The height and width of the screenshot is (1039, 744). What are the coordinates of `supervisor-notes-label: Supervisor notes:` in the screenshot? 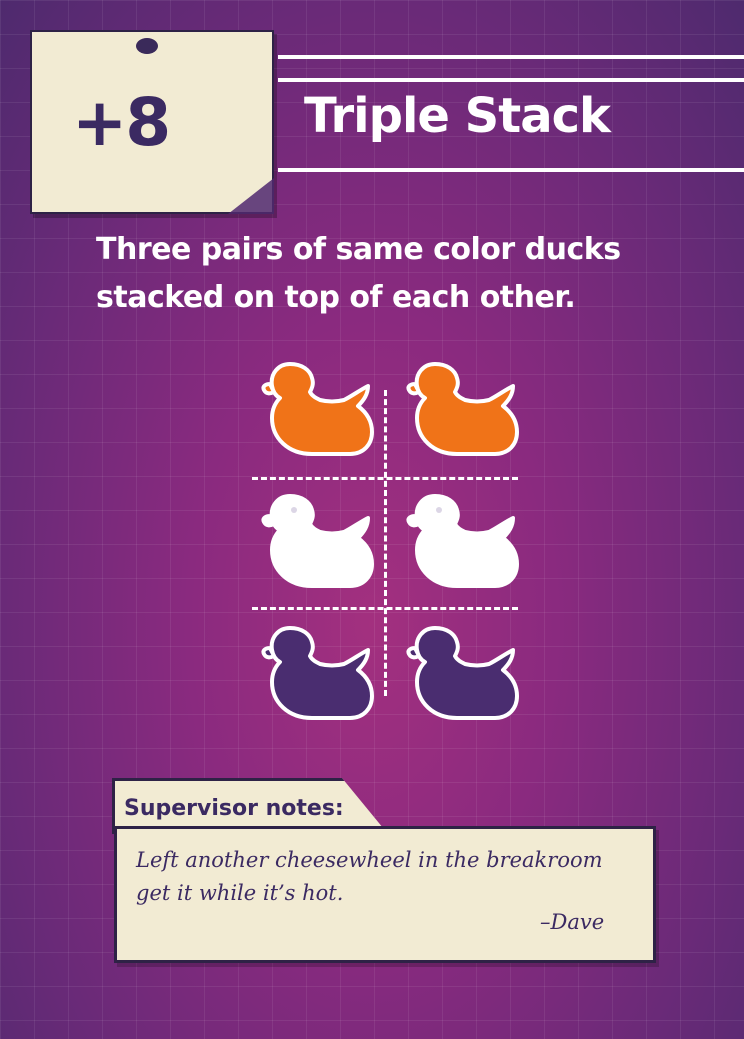 It's located at (234, 808).